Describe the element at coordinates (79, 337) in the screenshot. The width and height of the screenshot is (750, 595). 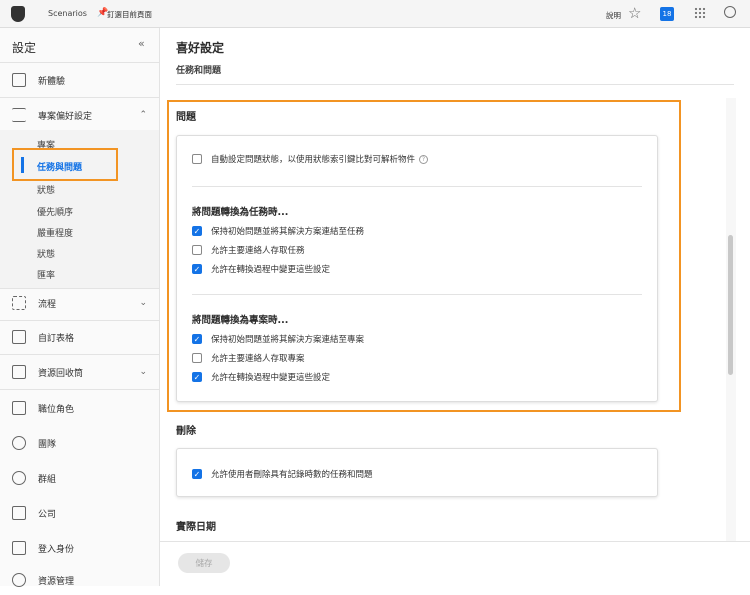
I see `sidebar-item-custom-forms: 自訂表格` at that location.